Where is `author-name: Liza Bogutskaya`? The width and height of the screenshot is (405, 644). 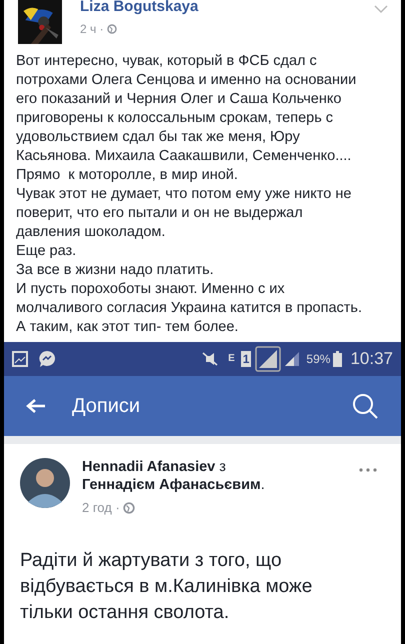 author-name: Liza Bogutskaya is located at coordinates (139, 8).